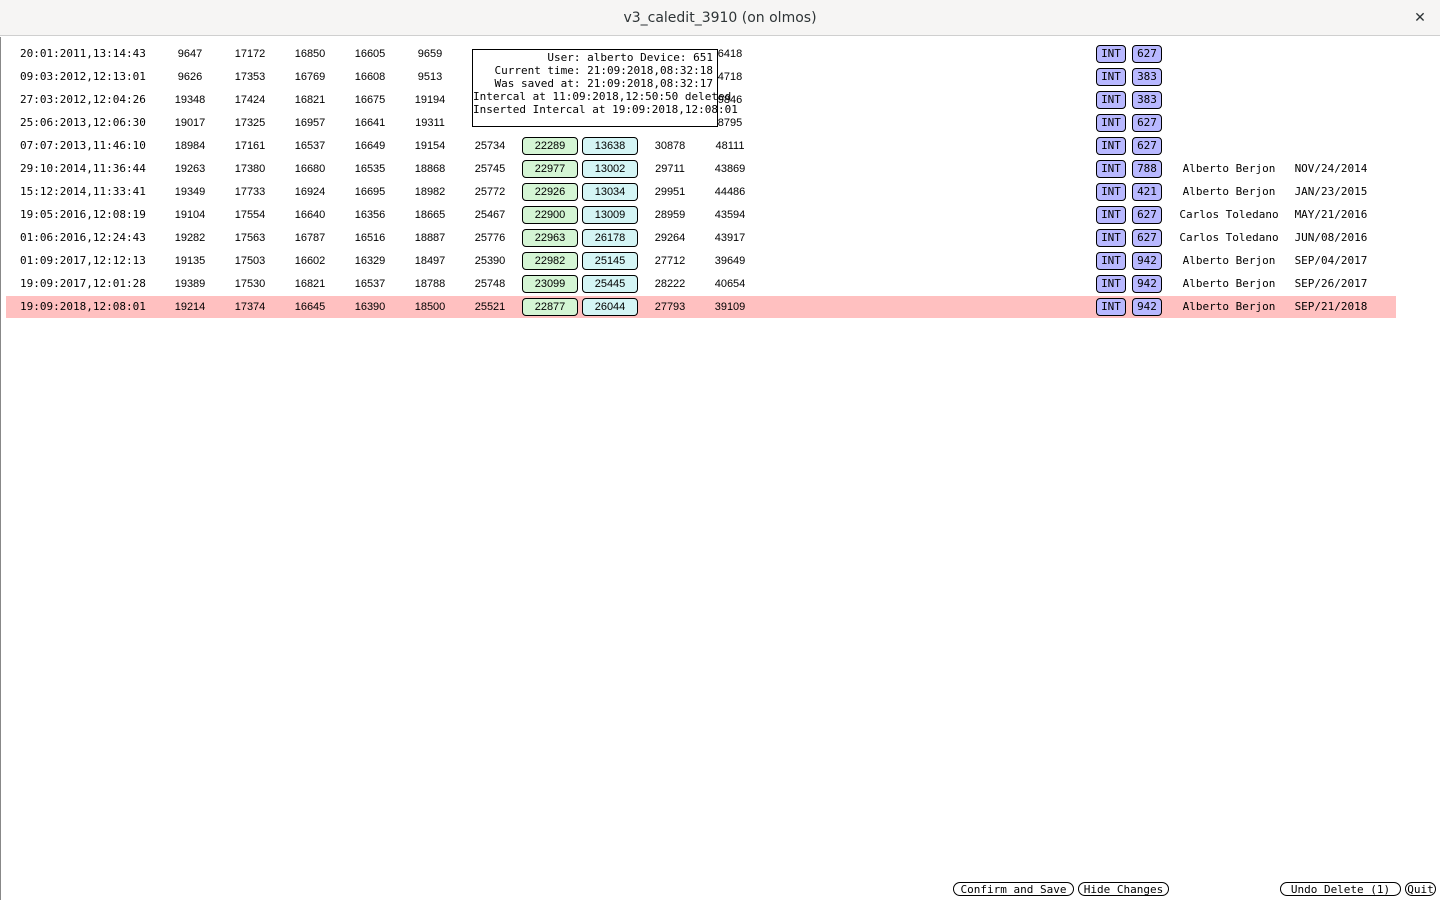 The height and width of the screenshot is (900, 1440). Describe the element at coordinates (550, 307) in the screenshot. I see `green-value-box: 22877` at that location.